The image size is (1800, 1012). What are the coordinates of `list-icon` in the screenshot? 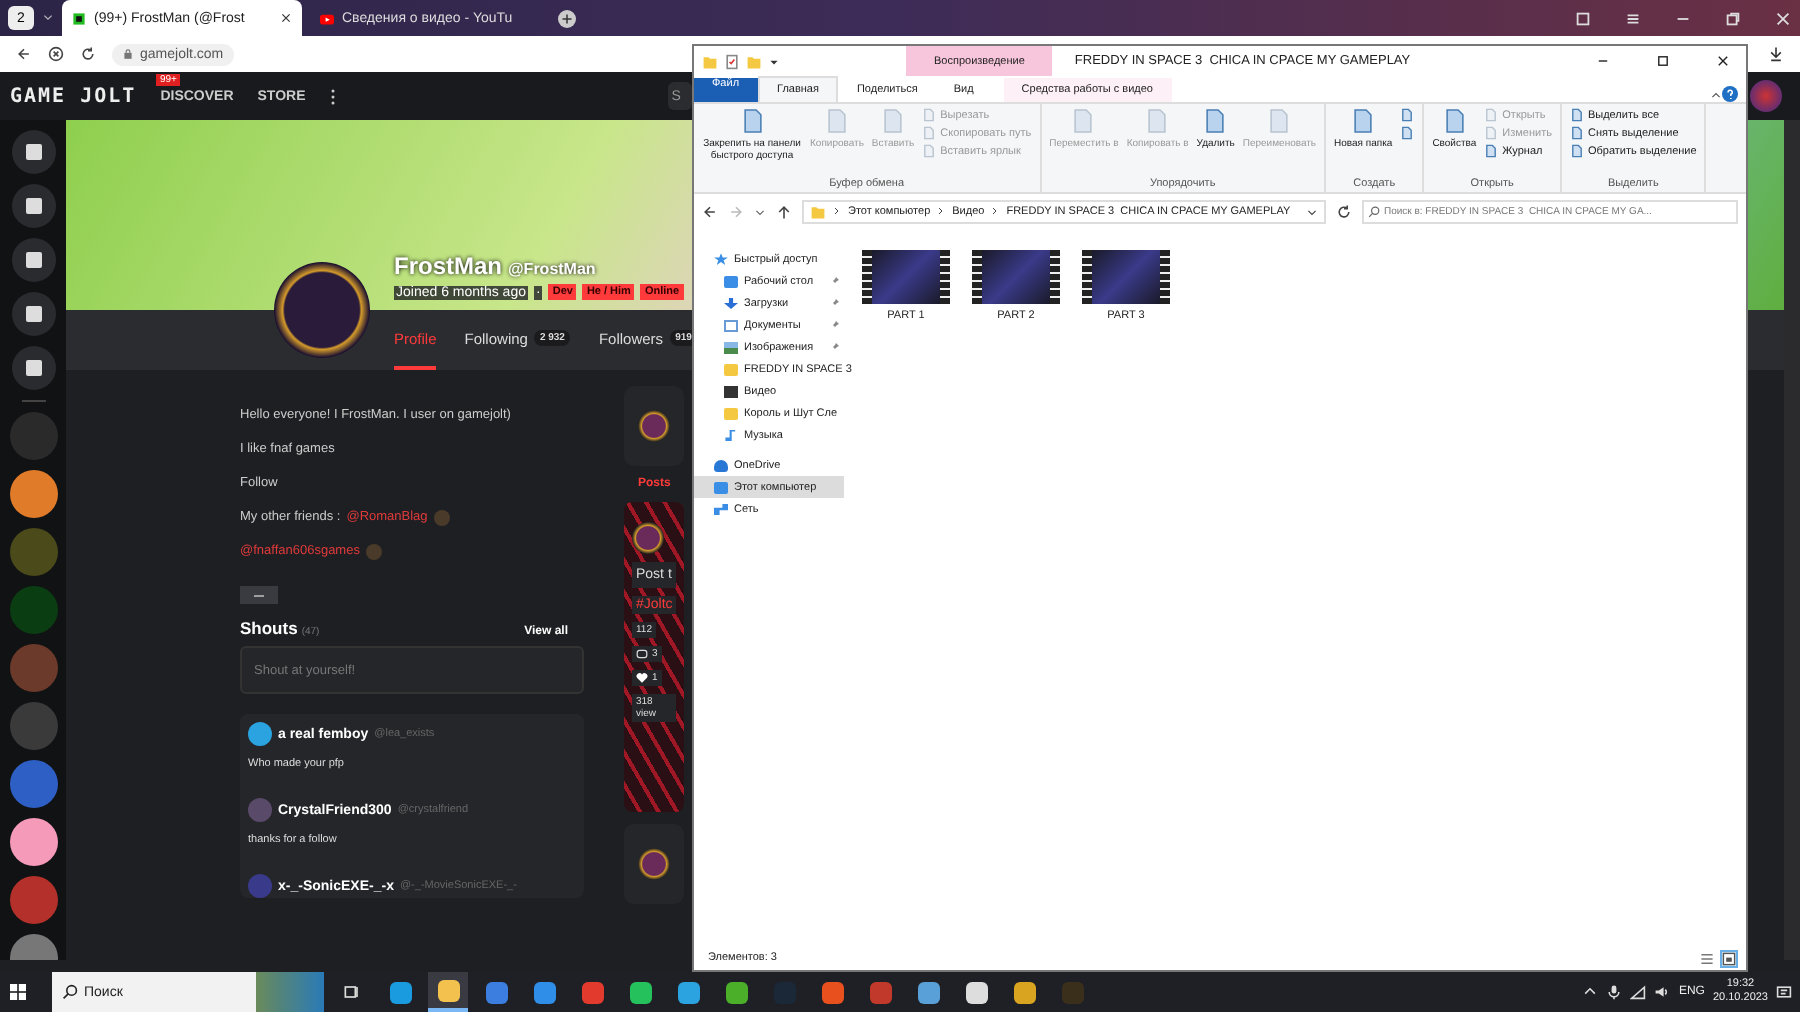 It's located at (1707, 958).